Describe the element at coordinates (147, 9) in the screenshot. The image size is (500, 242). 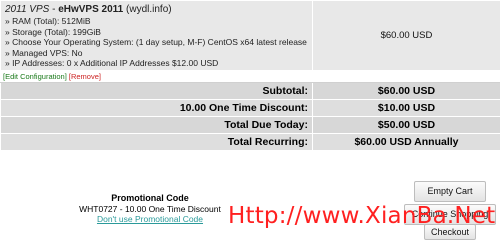
I see `product-domain: (wydl.info)` at that location.